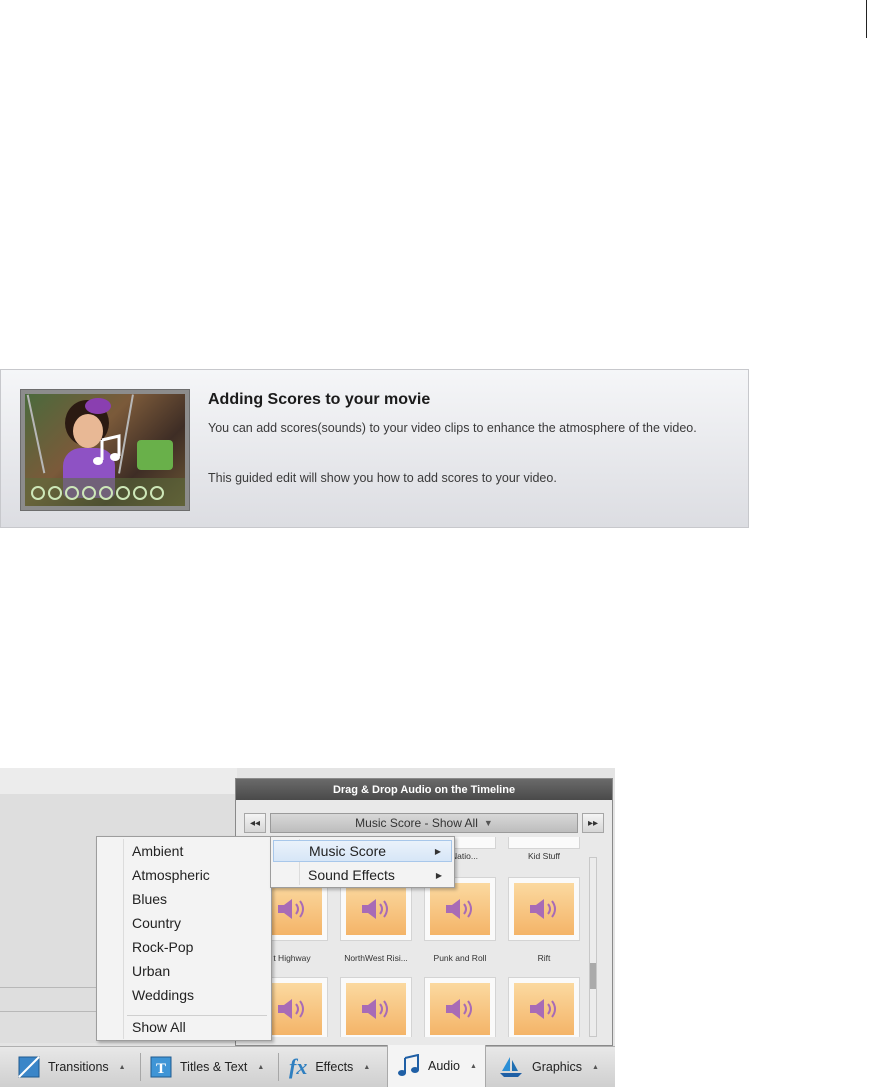 Image resolution: width=869 pixels, height=1087 pixels. Describe the element at coordinates (488, 823) in the screenshot. I see `chevron-down-icon: ▼` at that location.